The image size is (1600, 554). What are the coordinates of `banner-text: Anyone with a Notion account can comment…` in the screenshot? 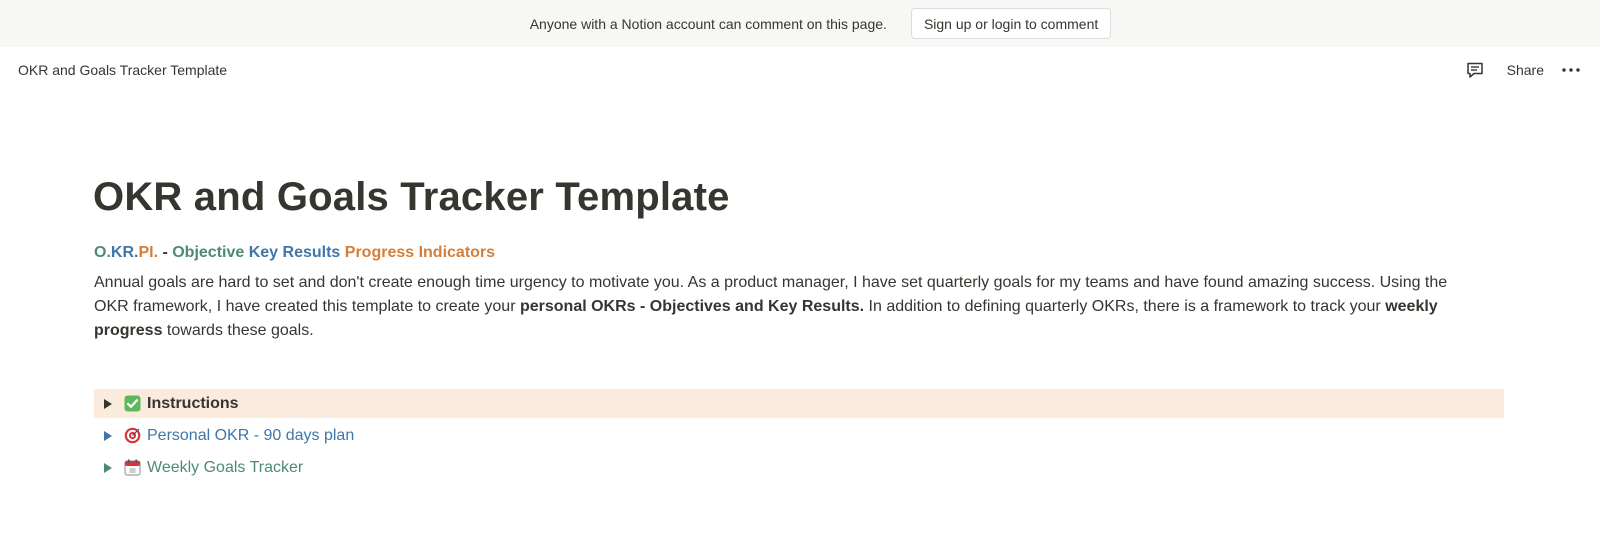 It's located at (708, 23).